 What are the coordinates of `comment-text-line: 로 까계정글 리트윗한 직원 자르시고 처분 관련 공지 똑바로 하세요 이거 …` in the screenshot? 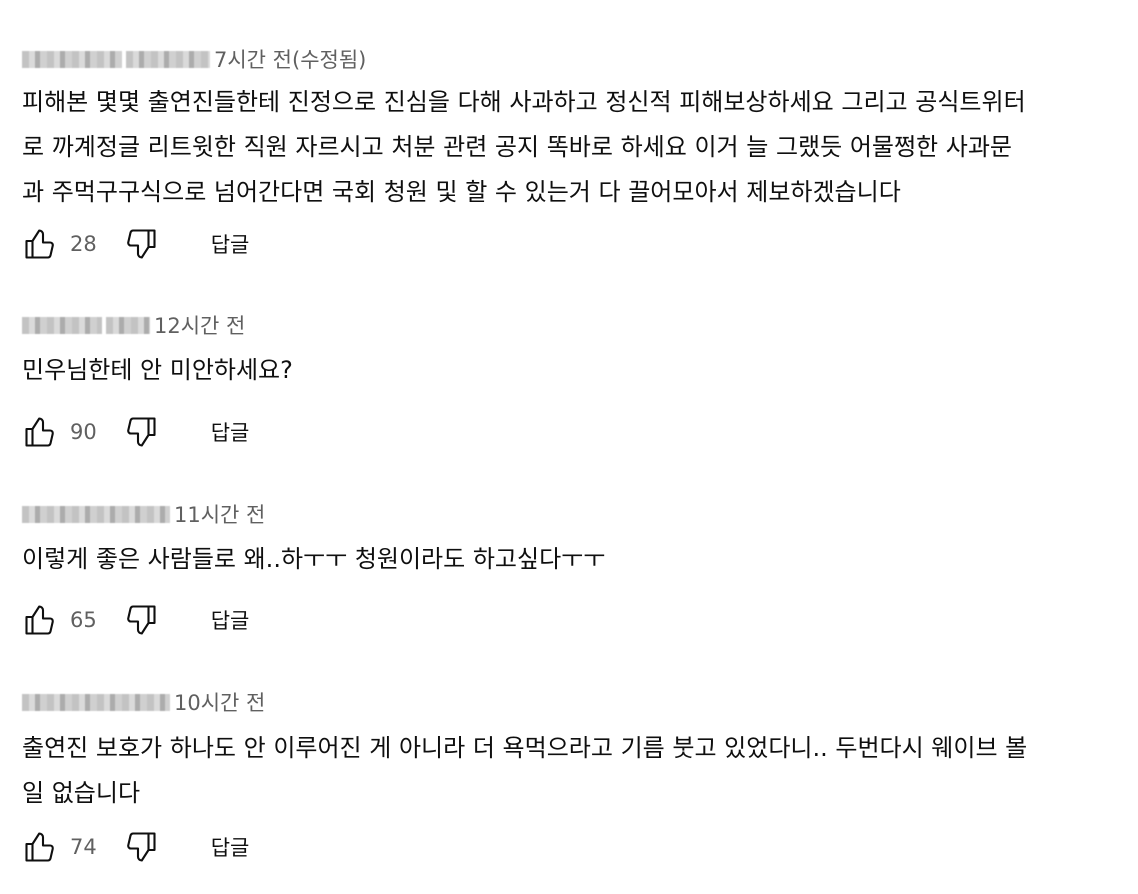 It's located at (517, 147).